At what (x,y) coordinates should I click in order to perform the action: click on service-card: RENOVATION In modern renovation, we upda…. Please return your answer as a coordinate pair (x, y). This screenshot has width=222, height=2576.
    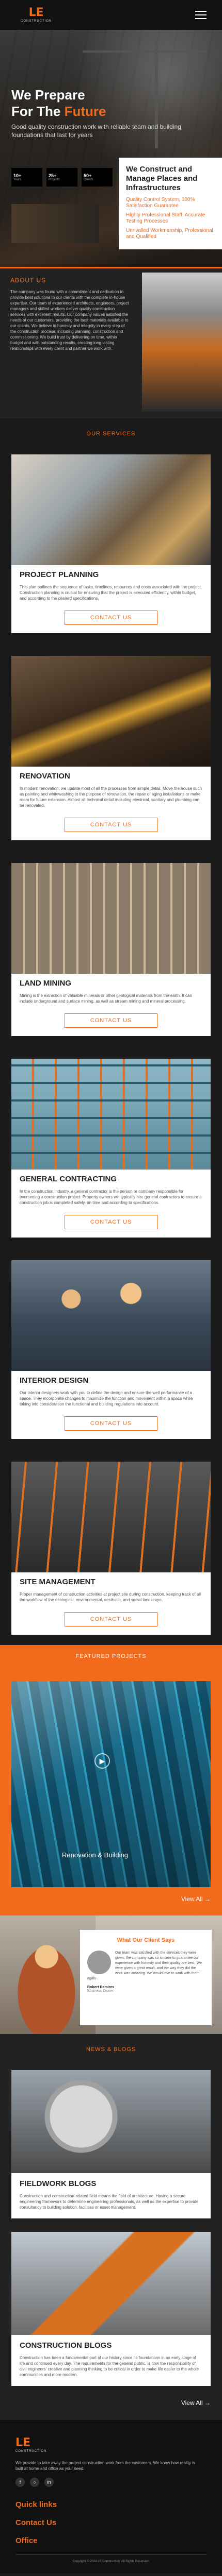
    Looking at the image, I should click on (111, 748).